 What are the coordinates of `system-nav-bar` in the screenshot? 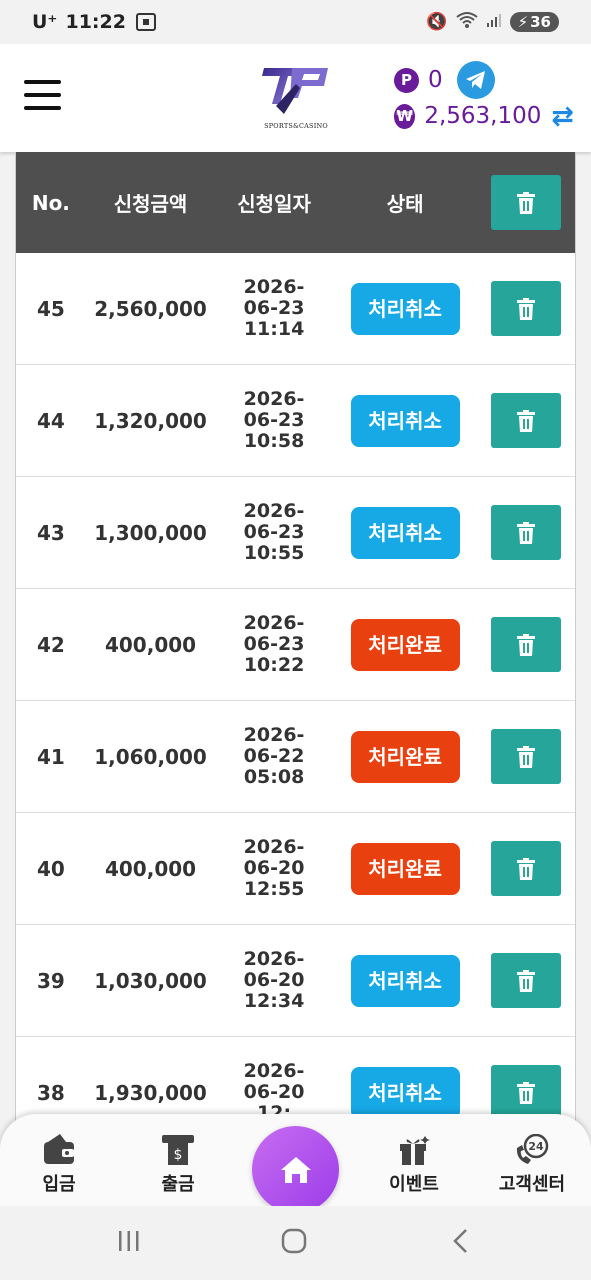 It's located at (295, 1243).